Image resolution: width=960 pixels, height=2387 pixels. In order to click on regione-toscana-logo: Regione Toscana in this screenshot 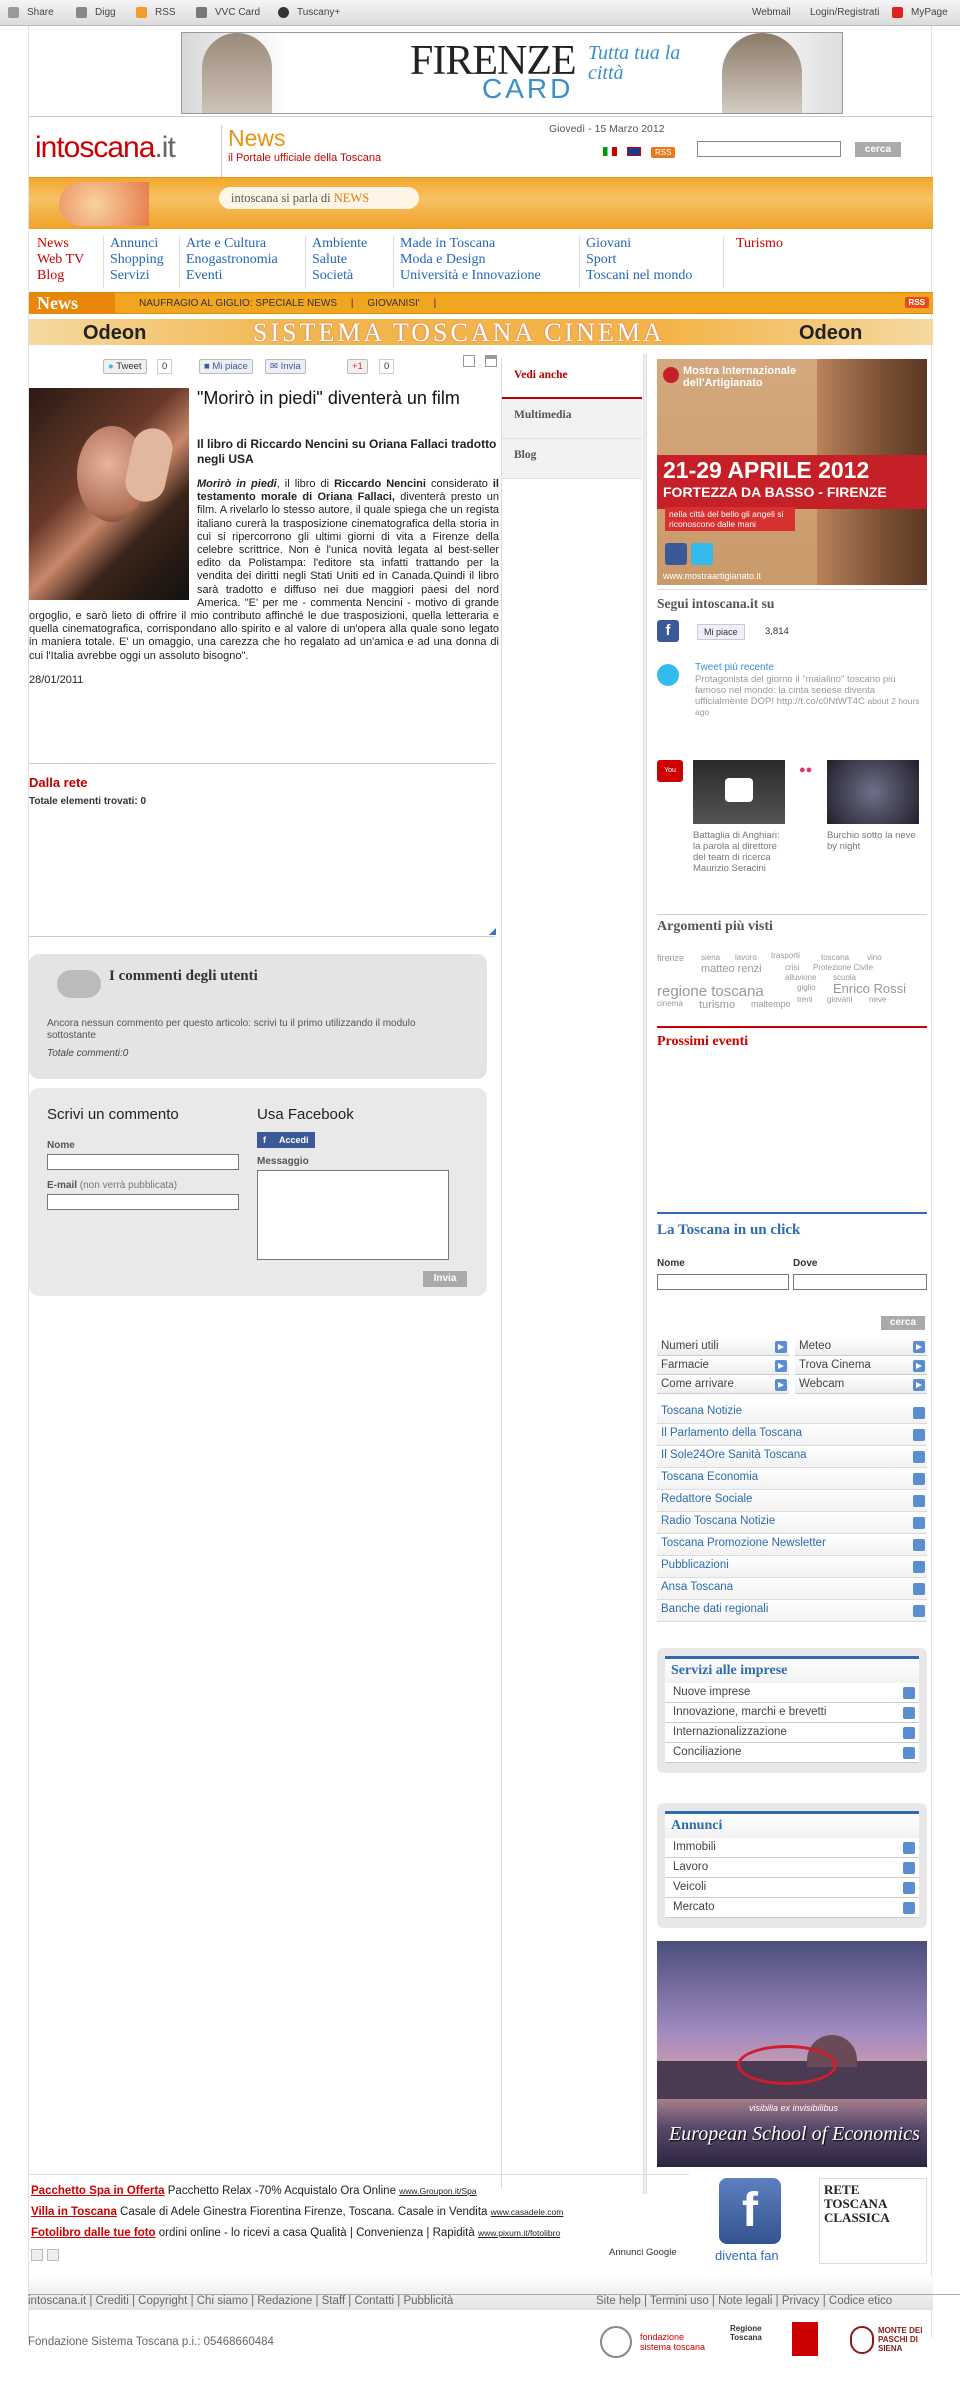, I will do `click(775, 2340)`.